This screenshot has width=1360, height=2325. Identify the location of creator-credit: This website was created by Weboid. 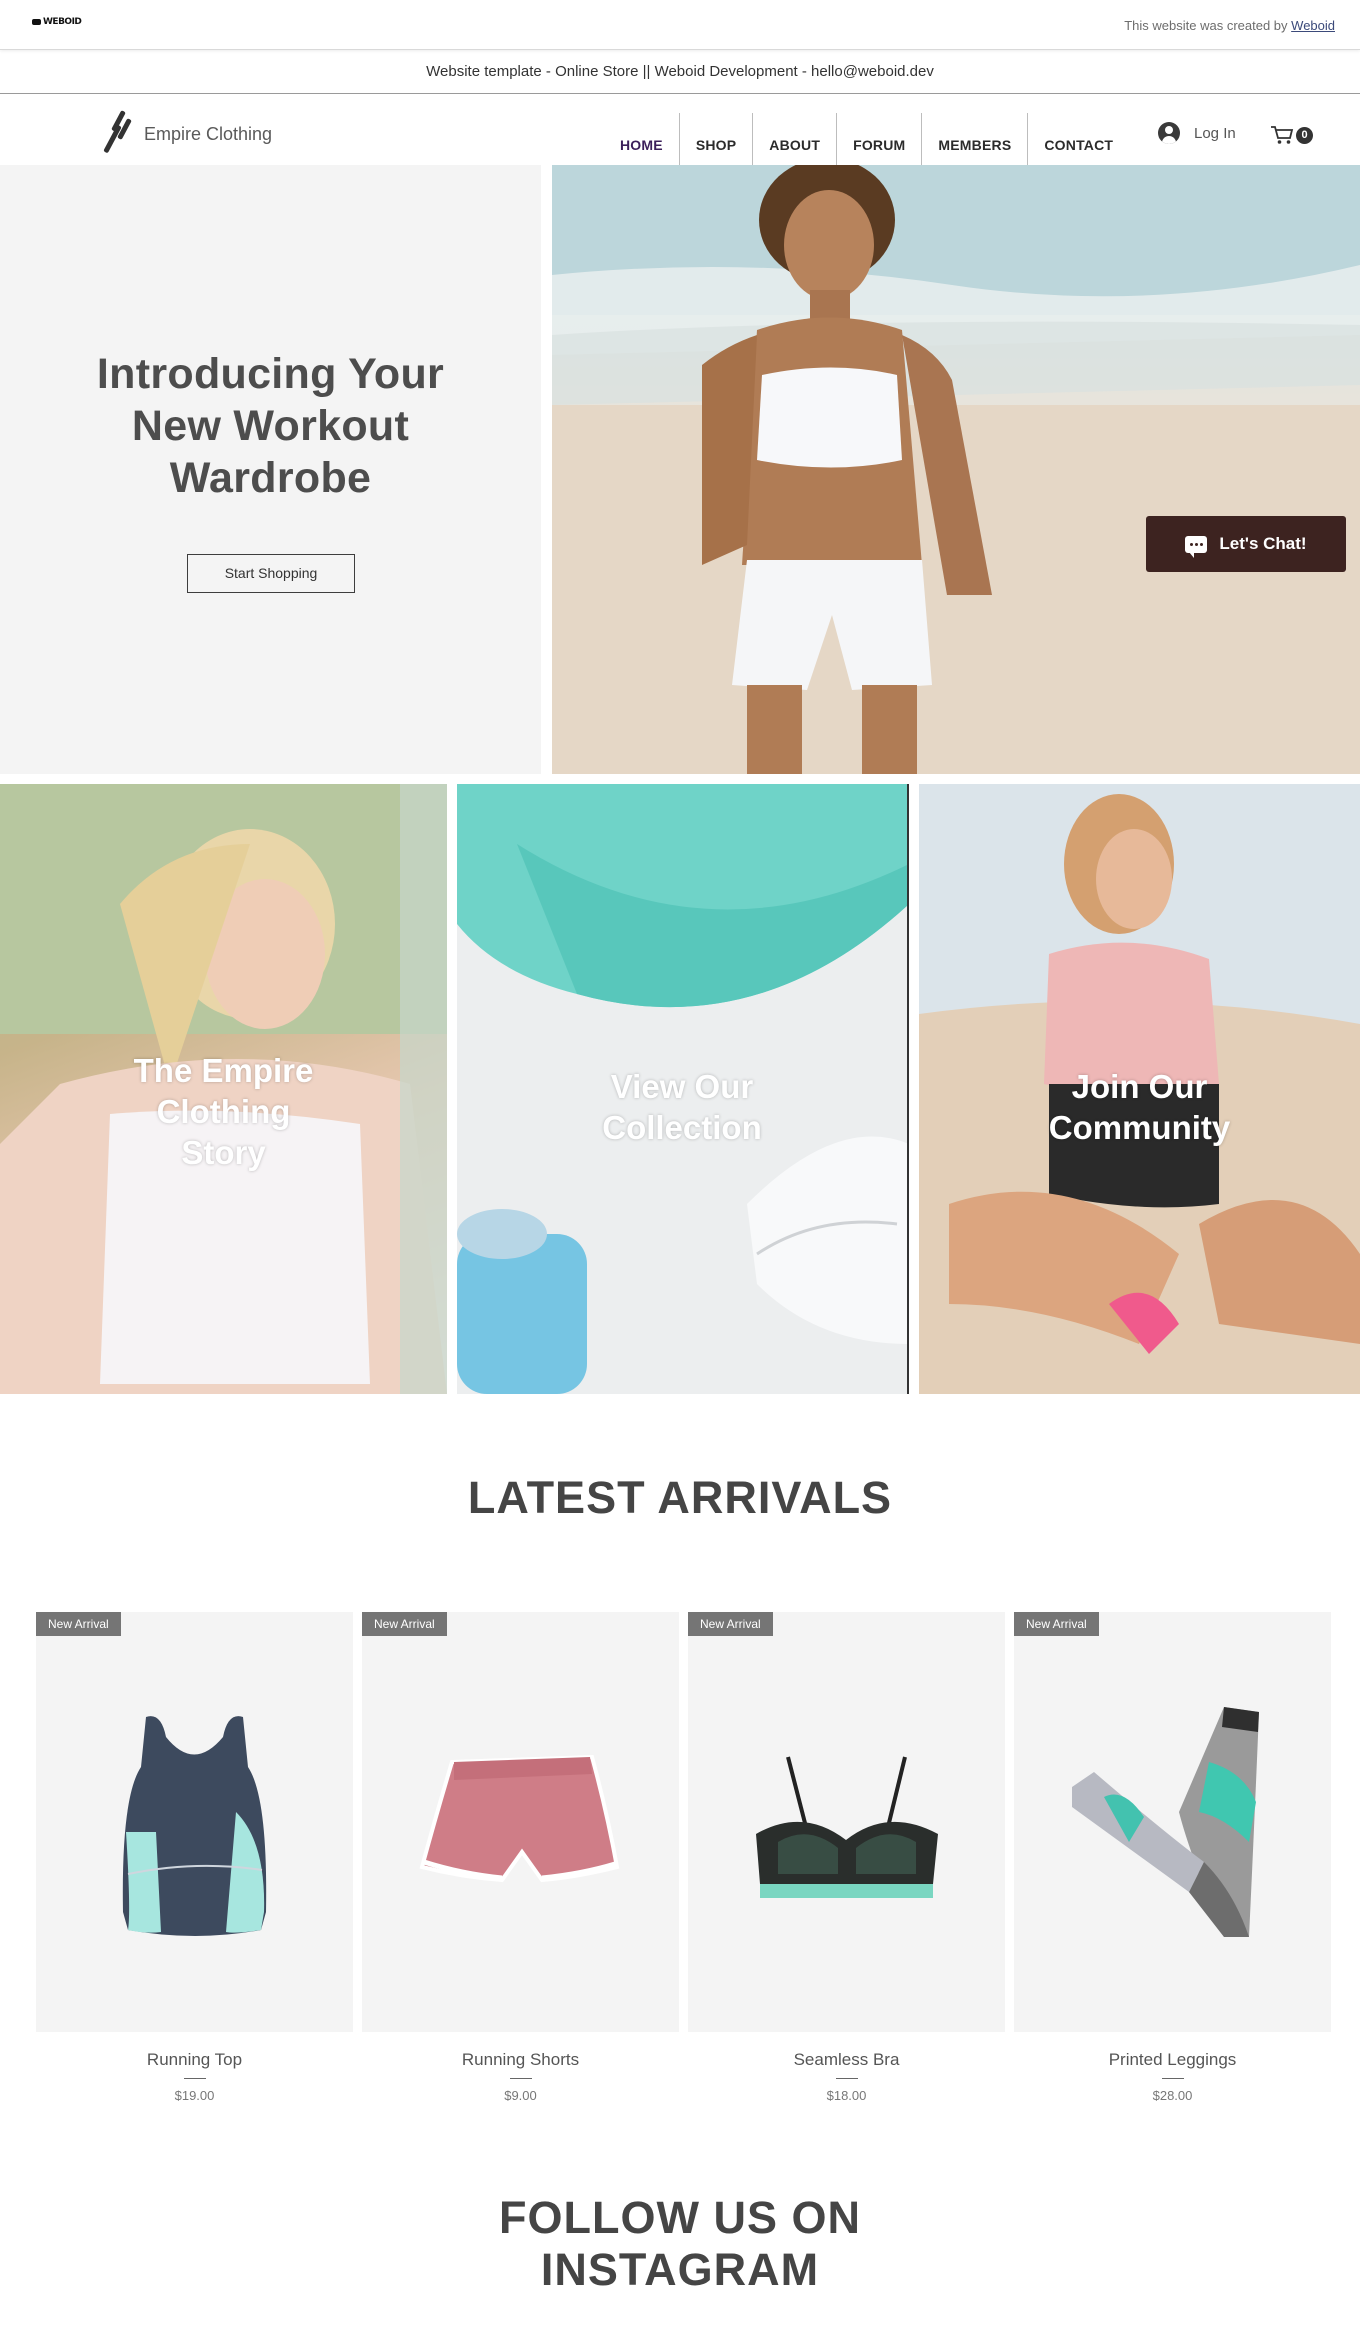
(1229, 25).